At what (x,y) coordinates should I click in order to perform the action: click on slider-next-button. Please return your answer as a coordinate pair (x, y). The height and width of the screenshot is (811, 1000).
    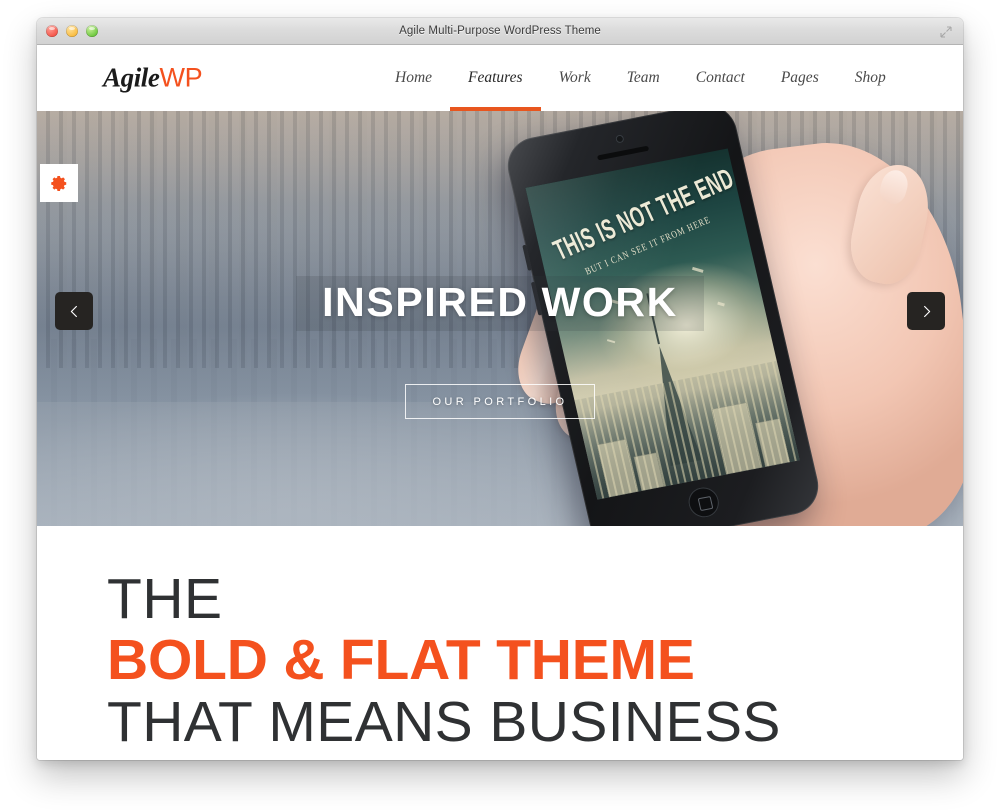
    Looking at the image, I should click on (926, 311).